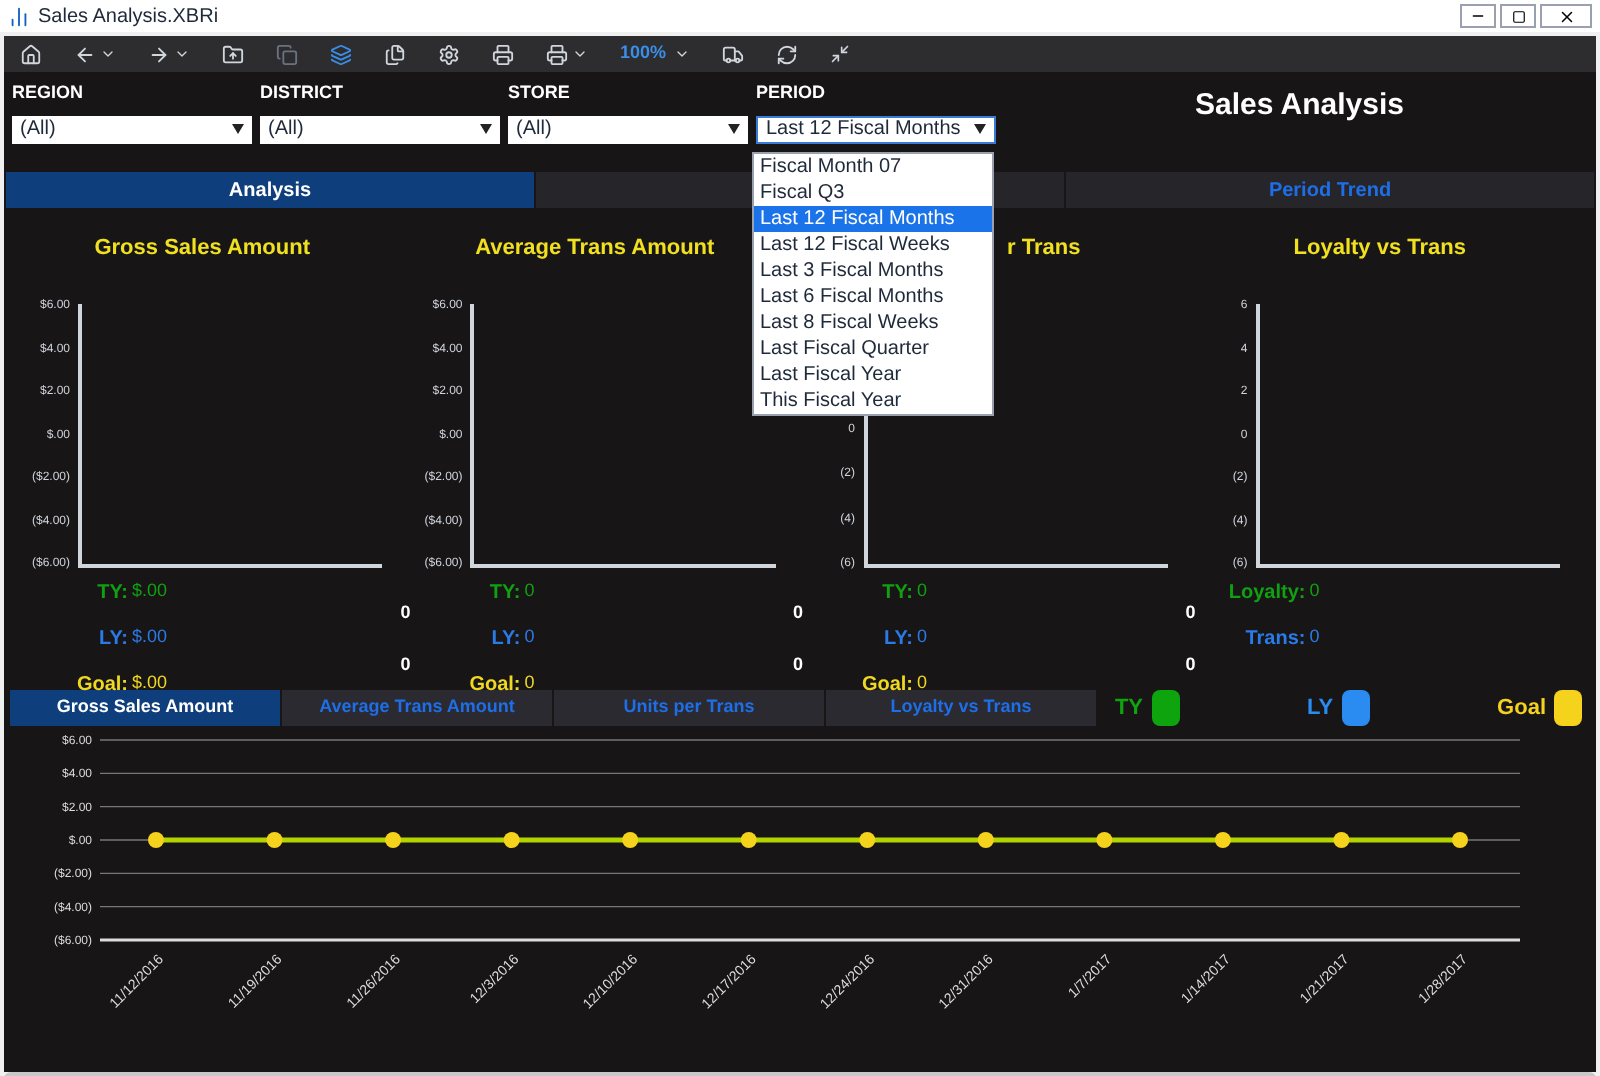 The width and height of the screenshot is (1600, 1076). I want to click on legend-label: TY, so click(1128, 708).